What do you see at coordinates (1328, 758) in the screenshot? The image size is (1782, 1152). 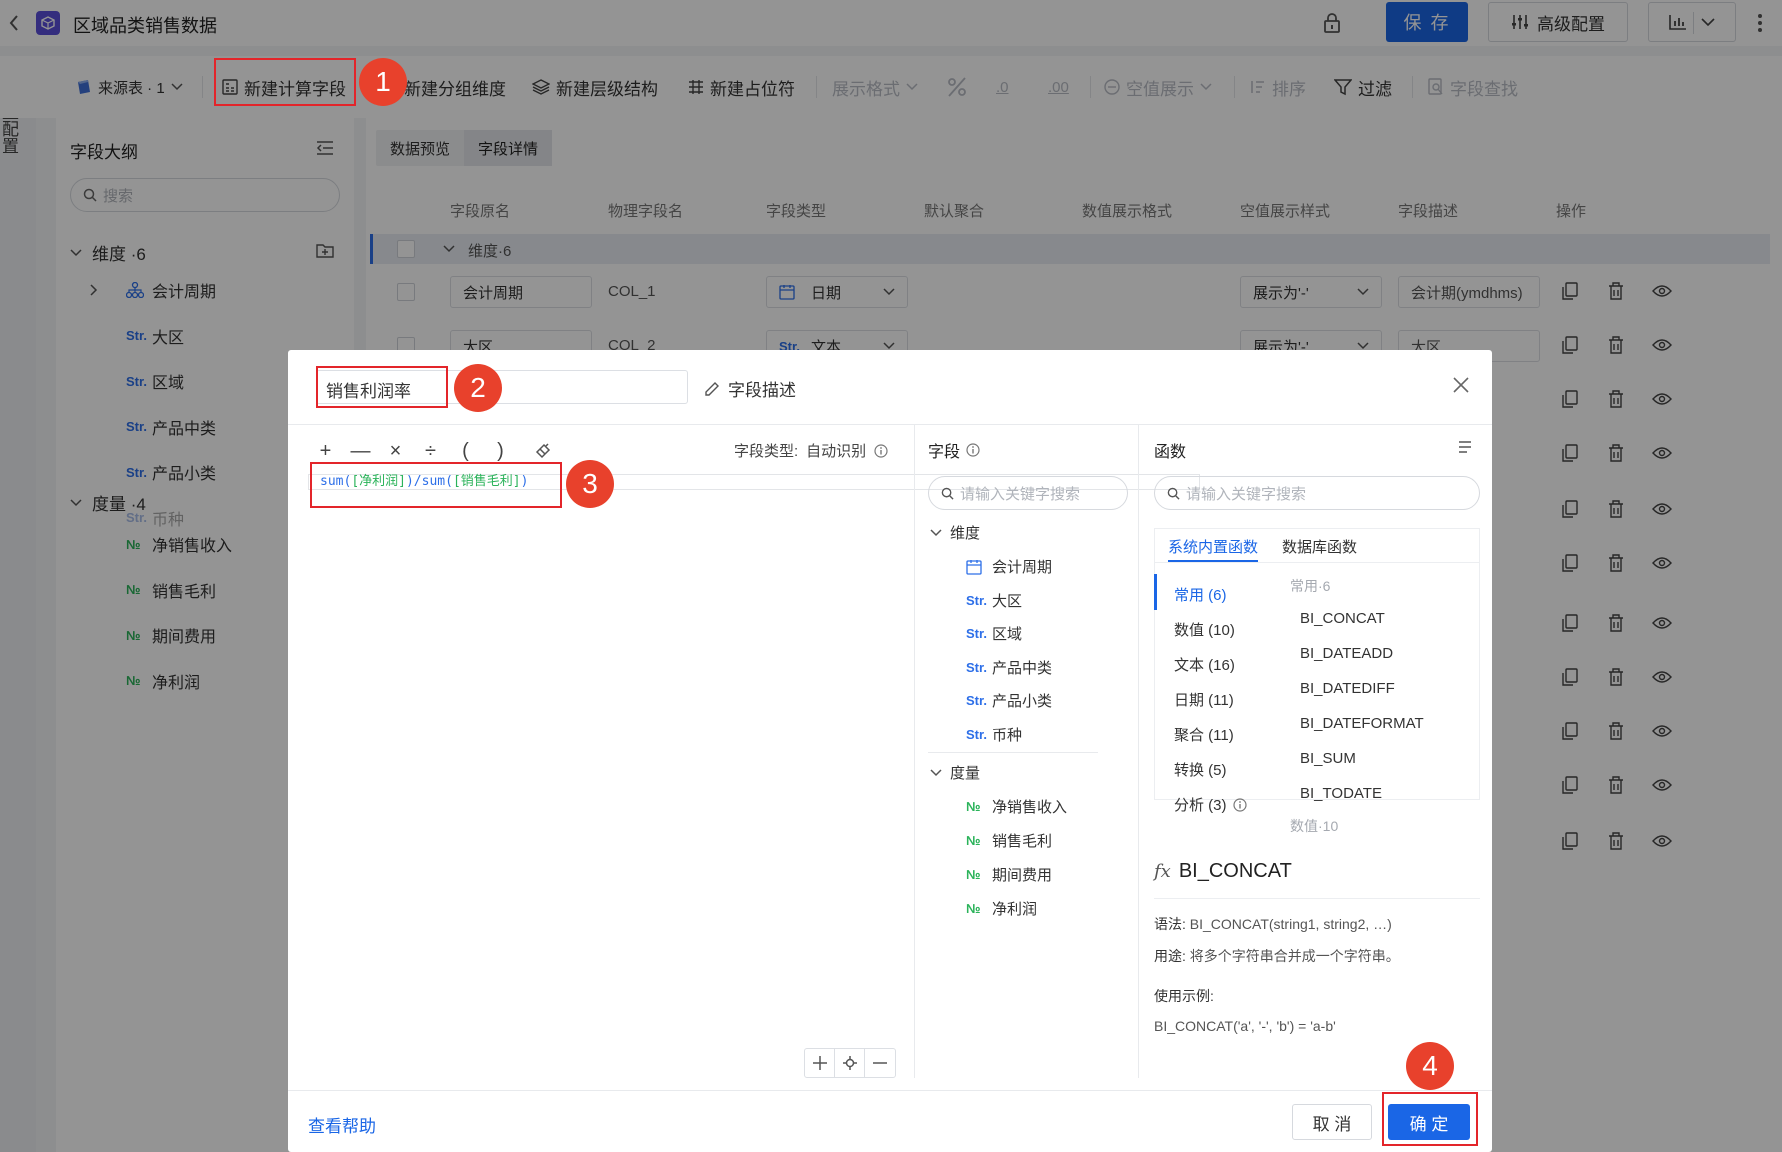 I see `function-item: BI_SUM` at bounding box center [1328, 758].